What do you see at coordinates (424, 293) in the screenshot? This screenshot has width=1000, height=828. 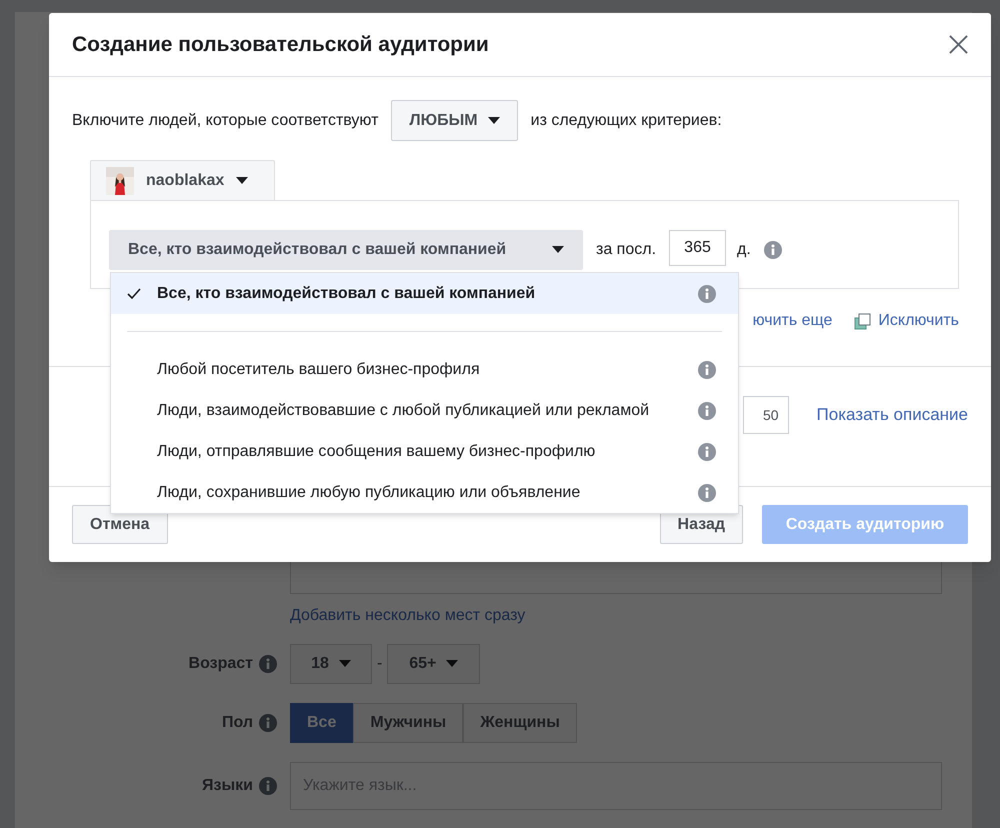 I see `menu-item: Все, кто взаимодействовал с вашей компанией` at bounding box center [424, 293].